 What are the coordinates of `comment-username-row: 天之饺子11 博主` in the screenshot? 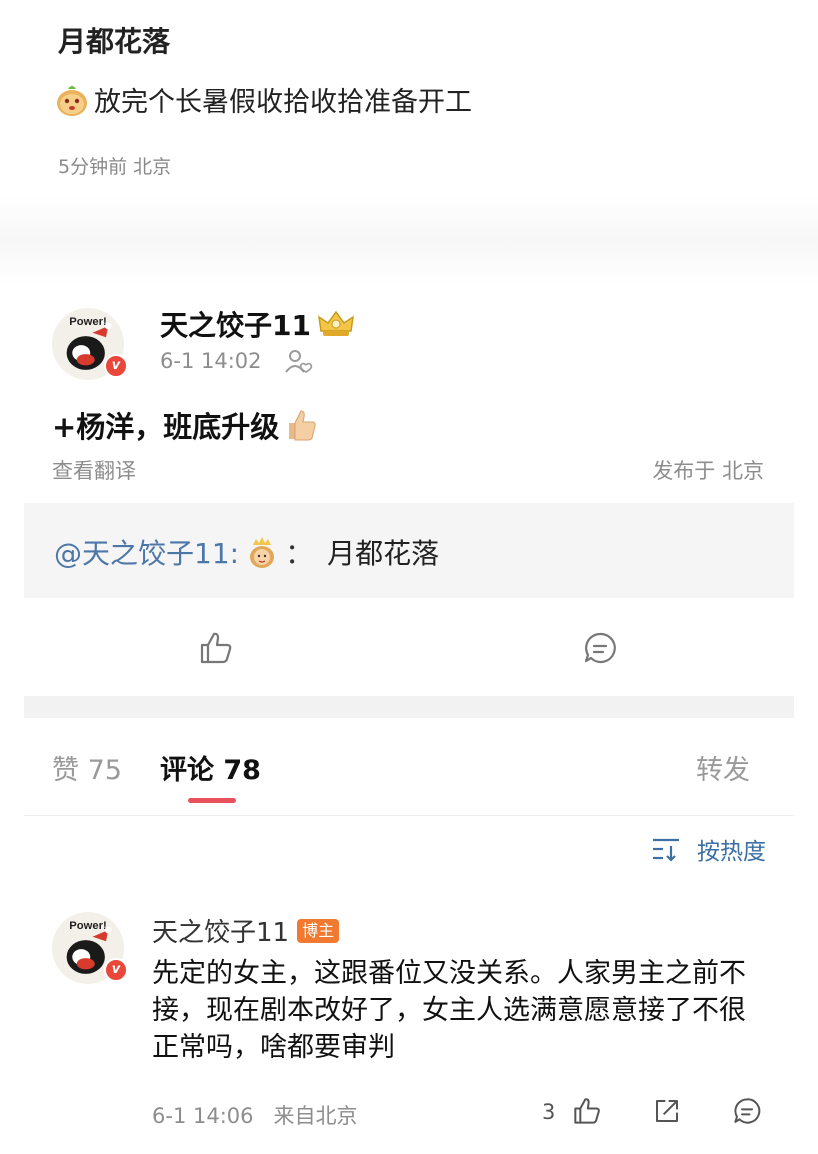 It's located at (246, 930).